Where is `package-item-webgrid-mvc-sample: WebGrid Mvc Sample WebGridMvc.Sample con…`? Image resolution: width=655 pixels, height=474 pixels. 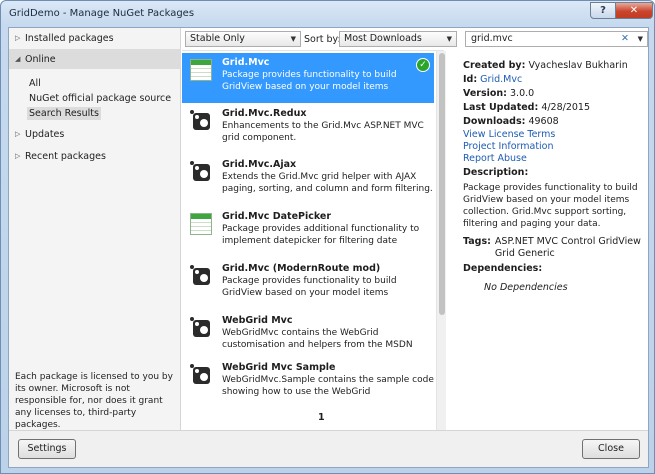 package-item-webgrid-mvc-sample: WebGrid Mvc Sample WebGridMvc.Sample con… is located at coordinates (308, 383).